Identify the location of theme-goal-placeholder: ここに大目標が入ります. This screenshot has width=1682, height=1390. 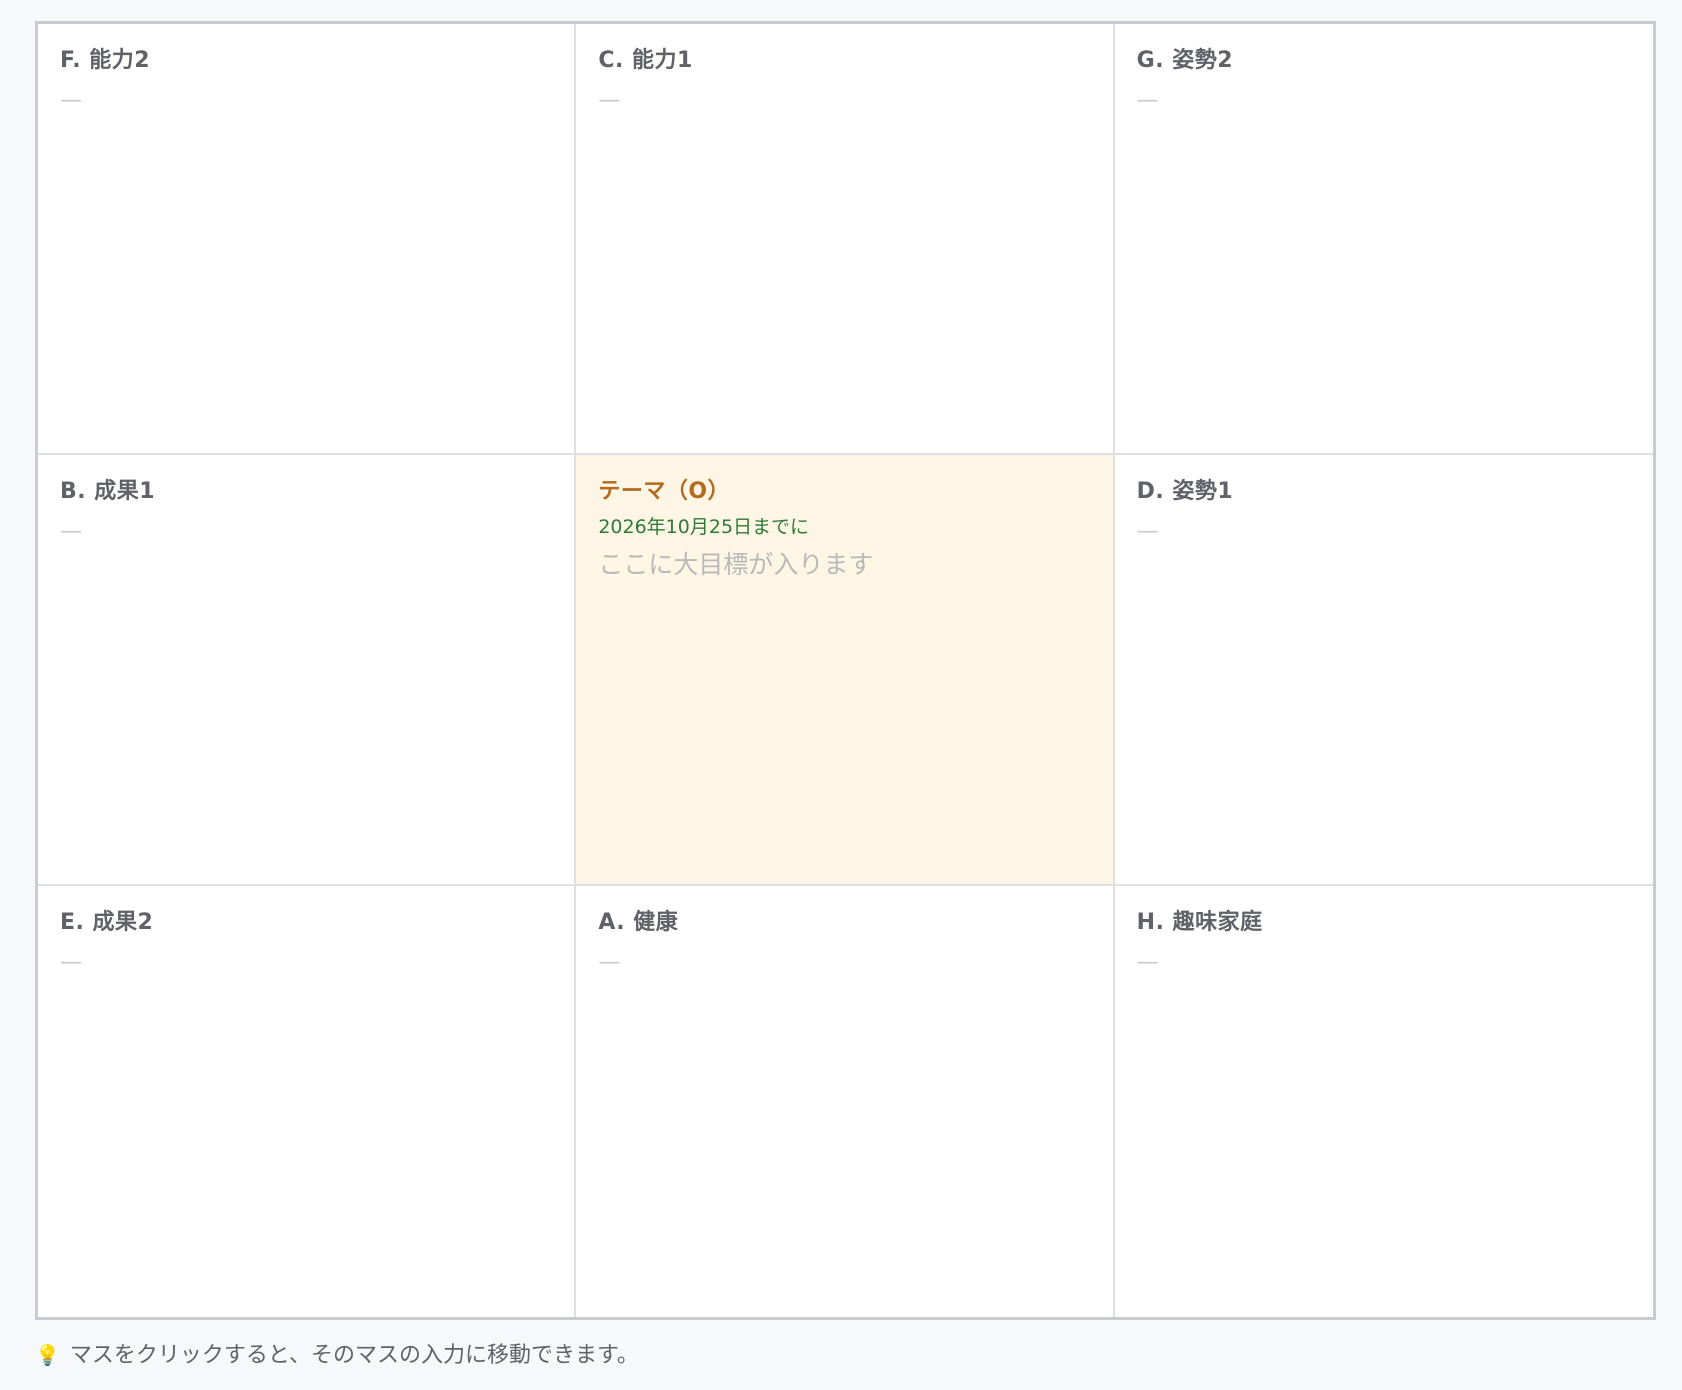
(736, 564).